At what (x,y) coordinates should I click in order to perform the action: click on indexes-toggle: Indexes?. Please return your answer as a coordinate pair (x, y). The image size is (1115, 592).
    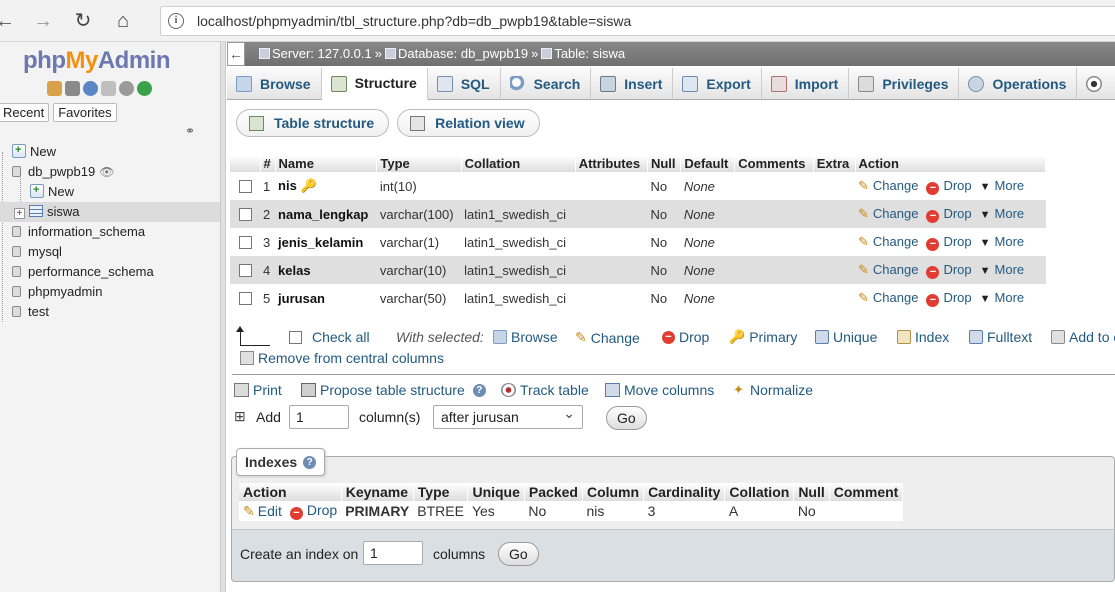
    Looking at the image, I should click on (281, 462).